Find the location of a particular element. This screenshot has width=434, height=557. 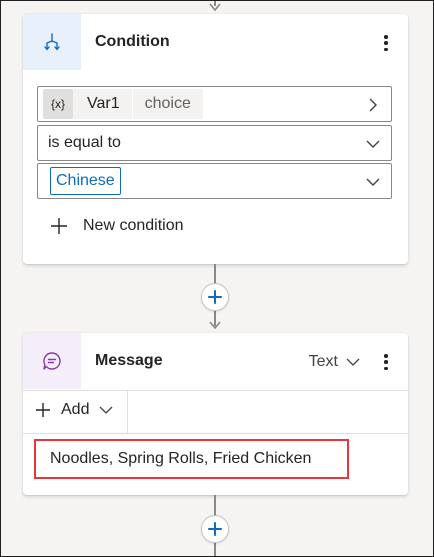

variable-name: Var1 is located at coordinates (103, 103).